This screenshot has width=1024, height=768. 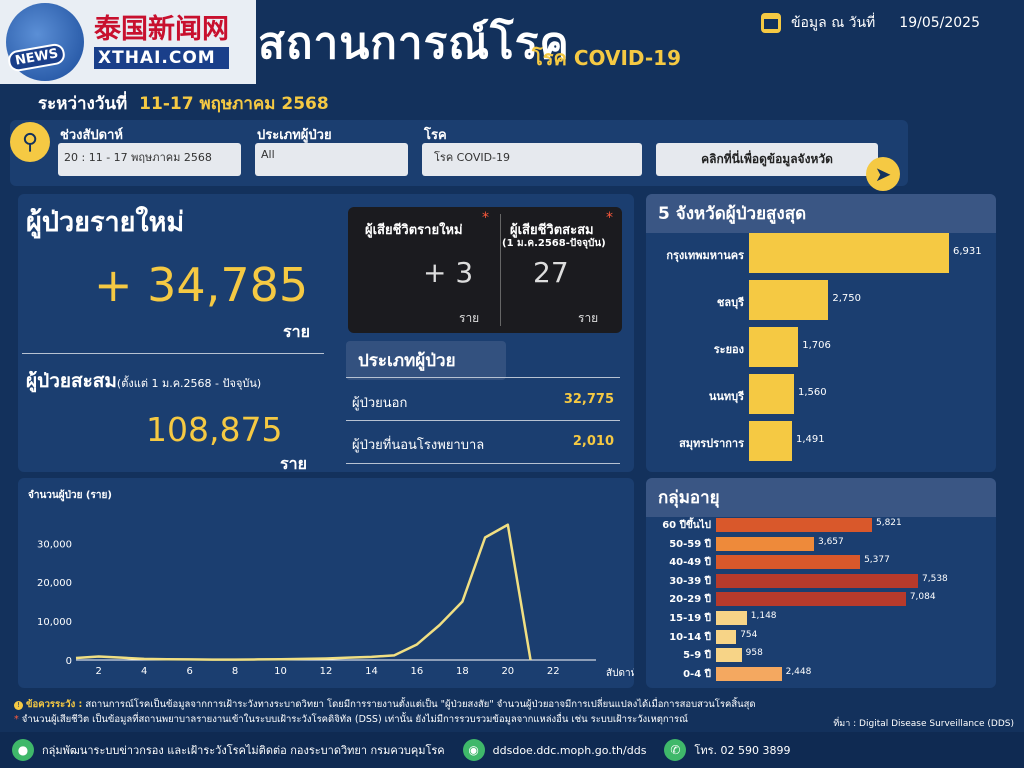 I want to click on search-icon: ⚲, so click(x=30, y=142).